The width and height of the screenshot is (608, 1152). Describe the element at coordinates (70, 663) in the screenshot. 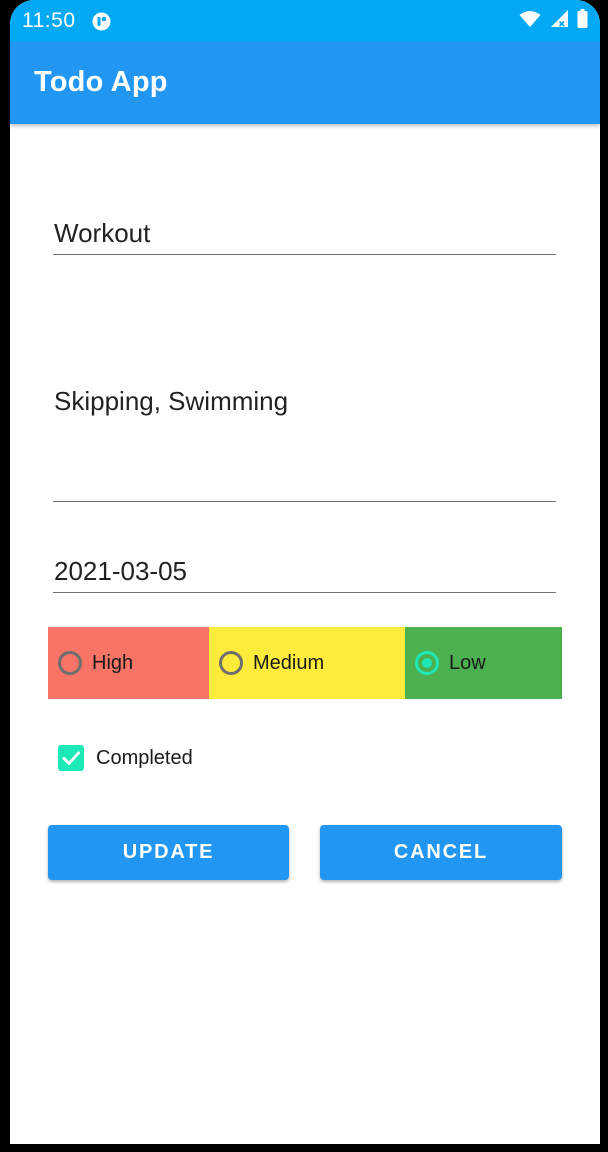

I see `radio-high` at that location.